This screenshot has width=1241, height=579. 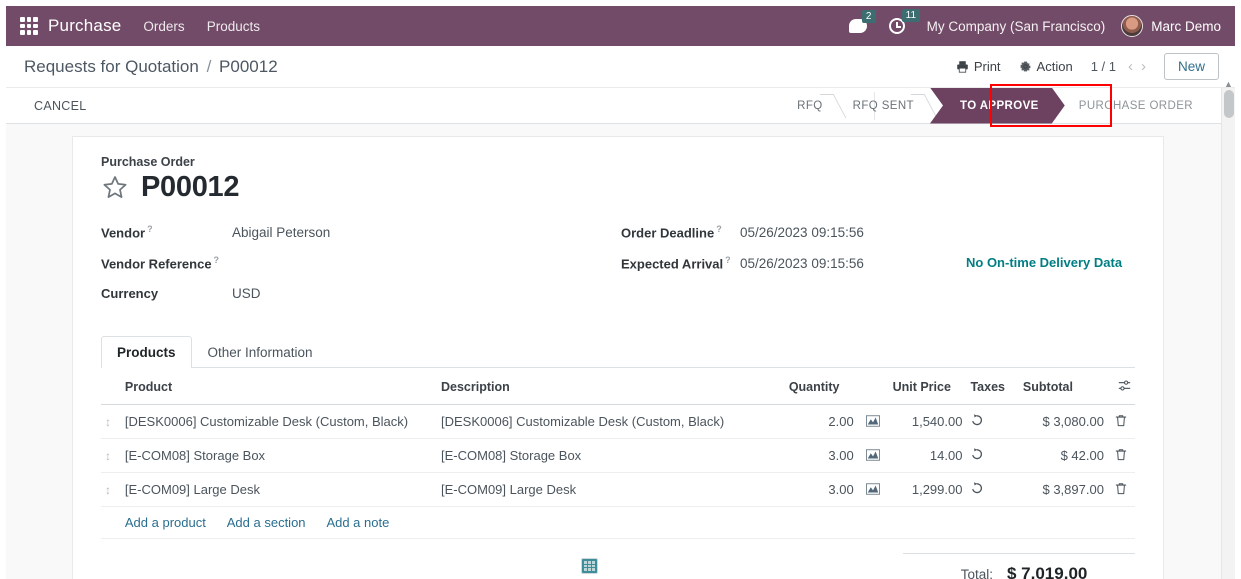 I want to click on company-switcher: My Company (San Francisco), so click(x=1016, y=26).